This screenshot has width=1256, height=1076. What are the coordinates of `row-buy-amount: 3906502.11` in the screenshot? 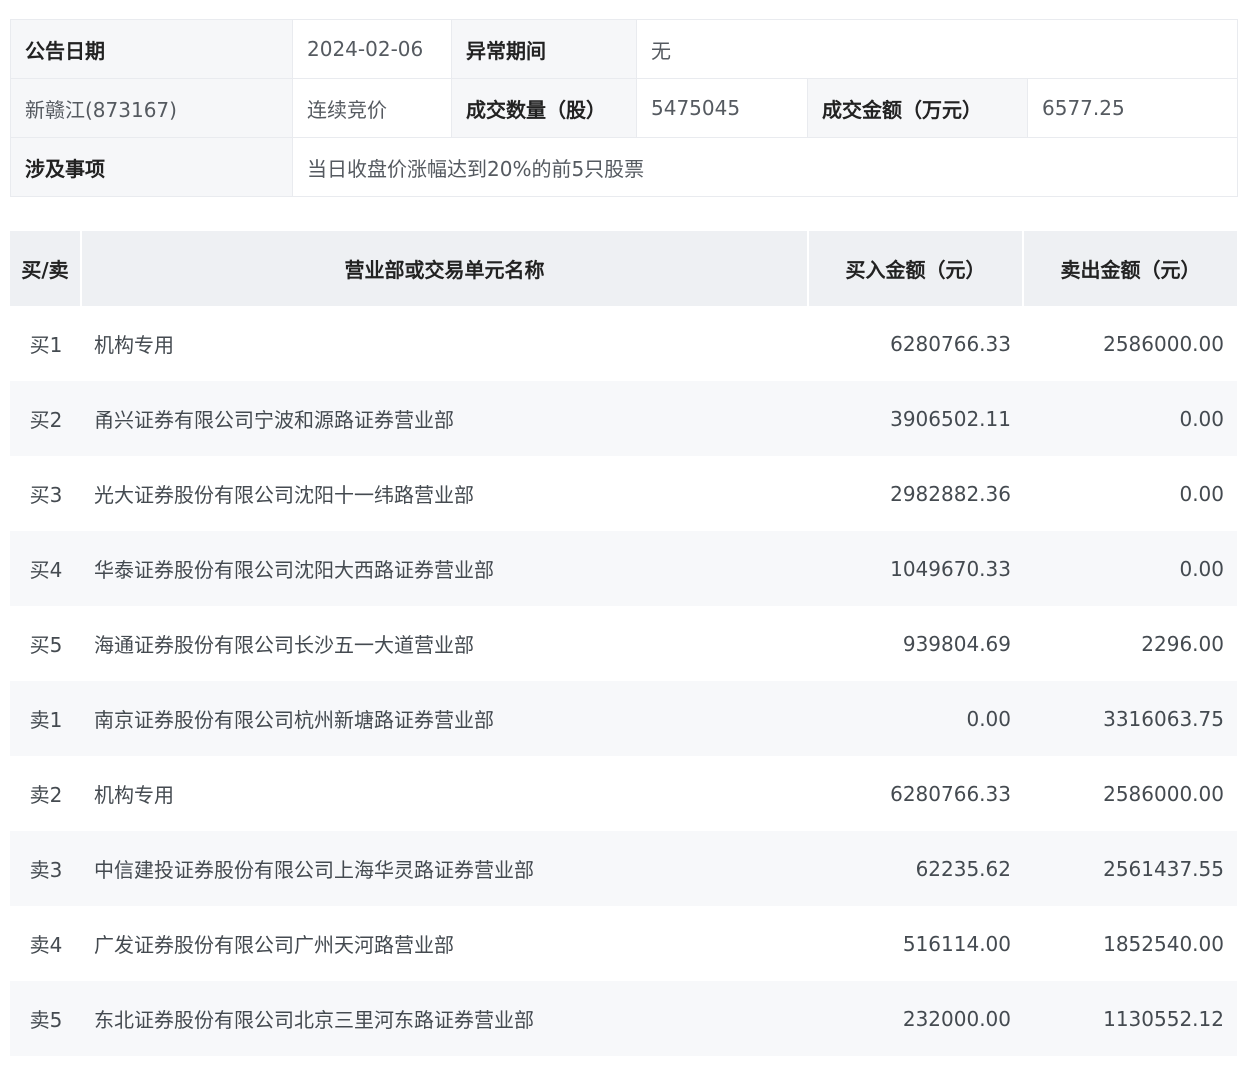 It's located at (916, 418).